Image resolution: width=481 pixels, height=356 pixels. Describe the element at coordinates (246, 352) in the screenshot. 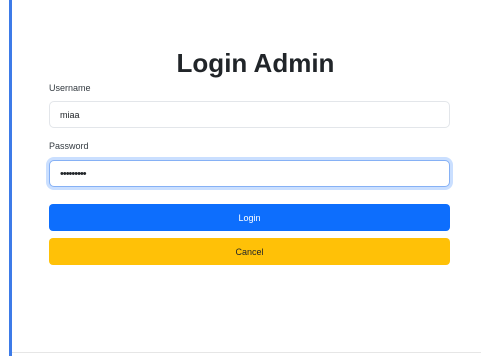

I see `bottom-divider` at that location.